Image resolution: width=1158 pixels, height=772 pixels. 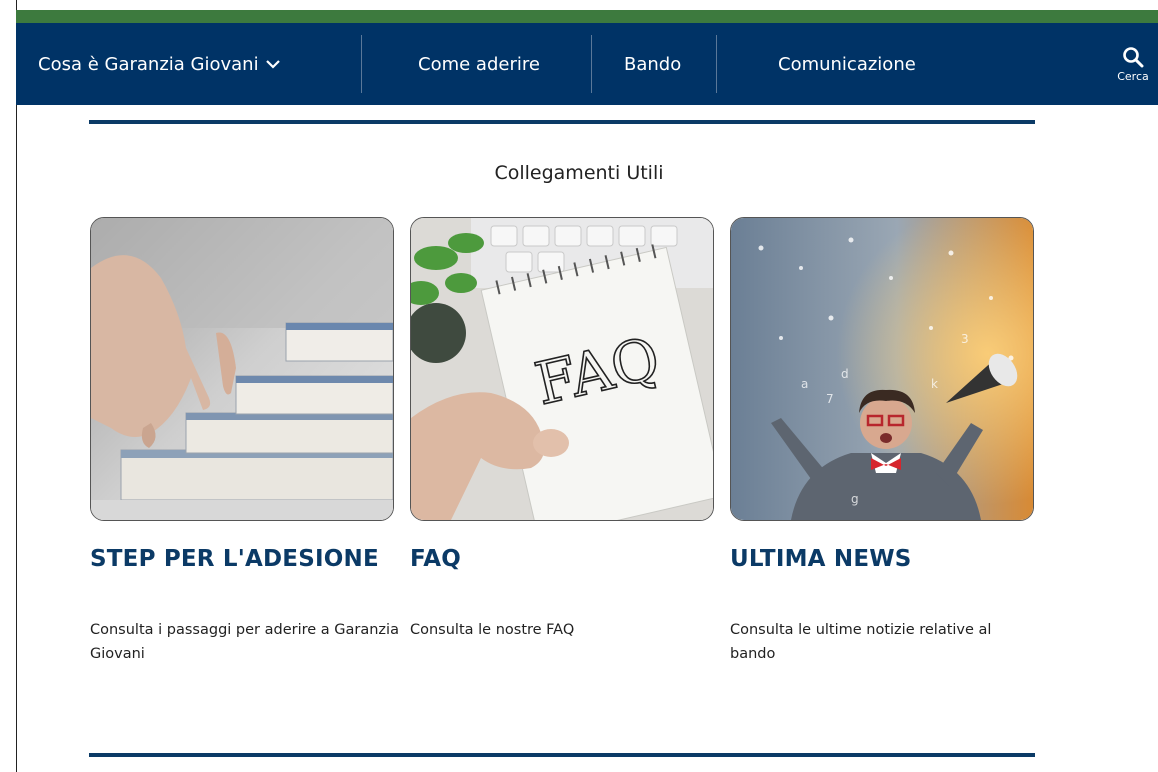 I want to click on left-border, so click(x=16, y=386).